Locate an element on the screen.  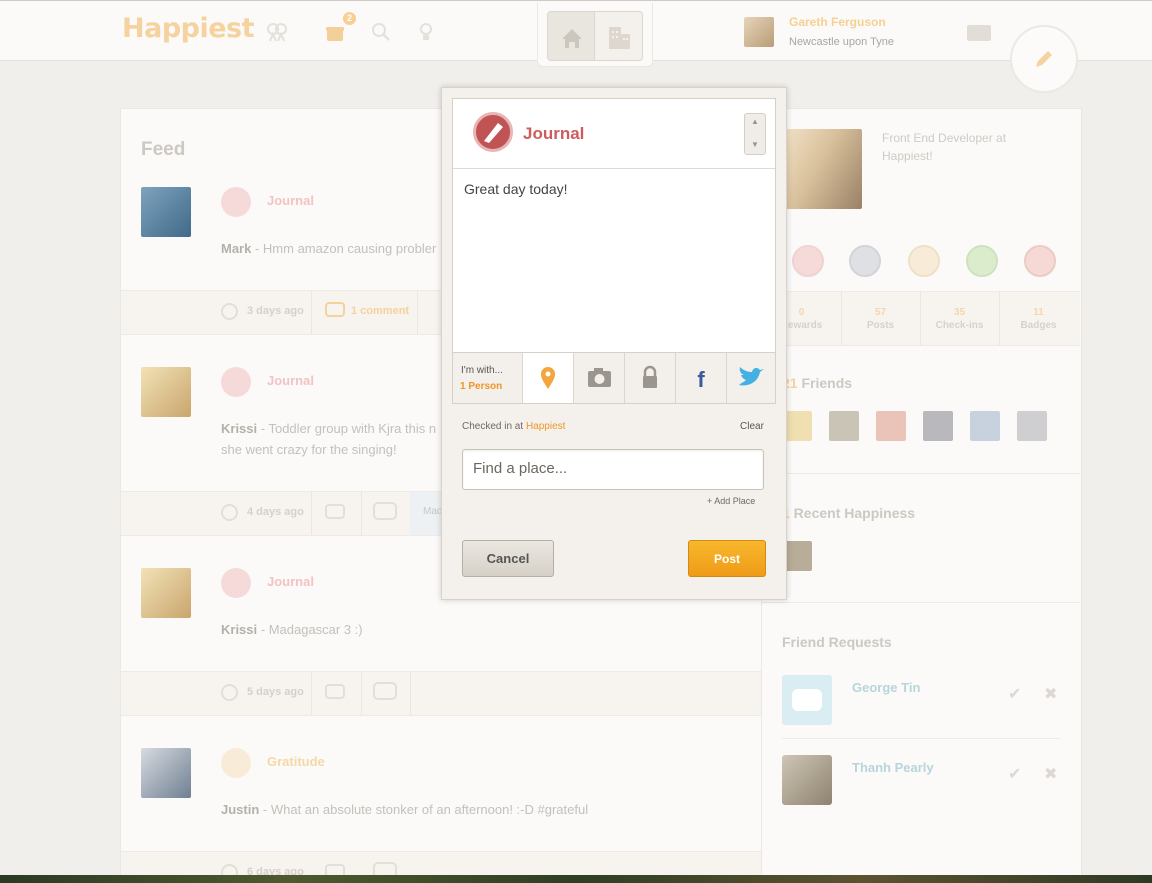
gift-icon is located at coordinates (335, 32).